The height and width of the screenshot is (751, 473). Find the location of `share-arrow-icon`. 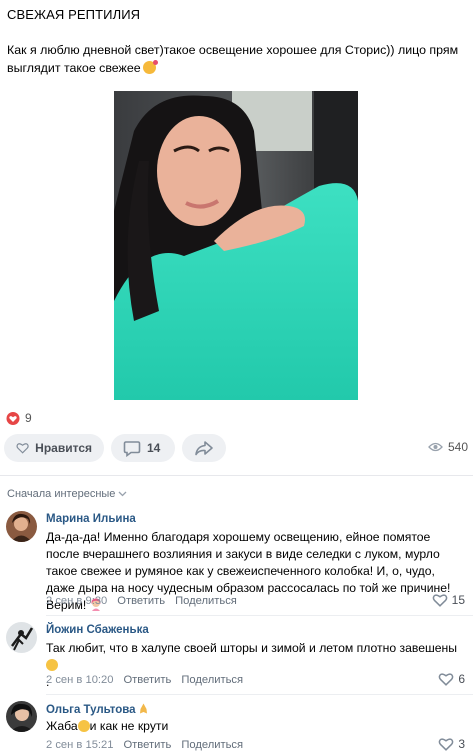

share-arrow-icon is located at coordinates (204, 448).